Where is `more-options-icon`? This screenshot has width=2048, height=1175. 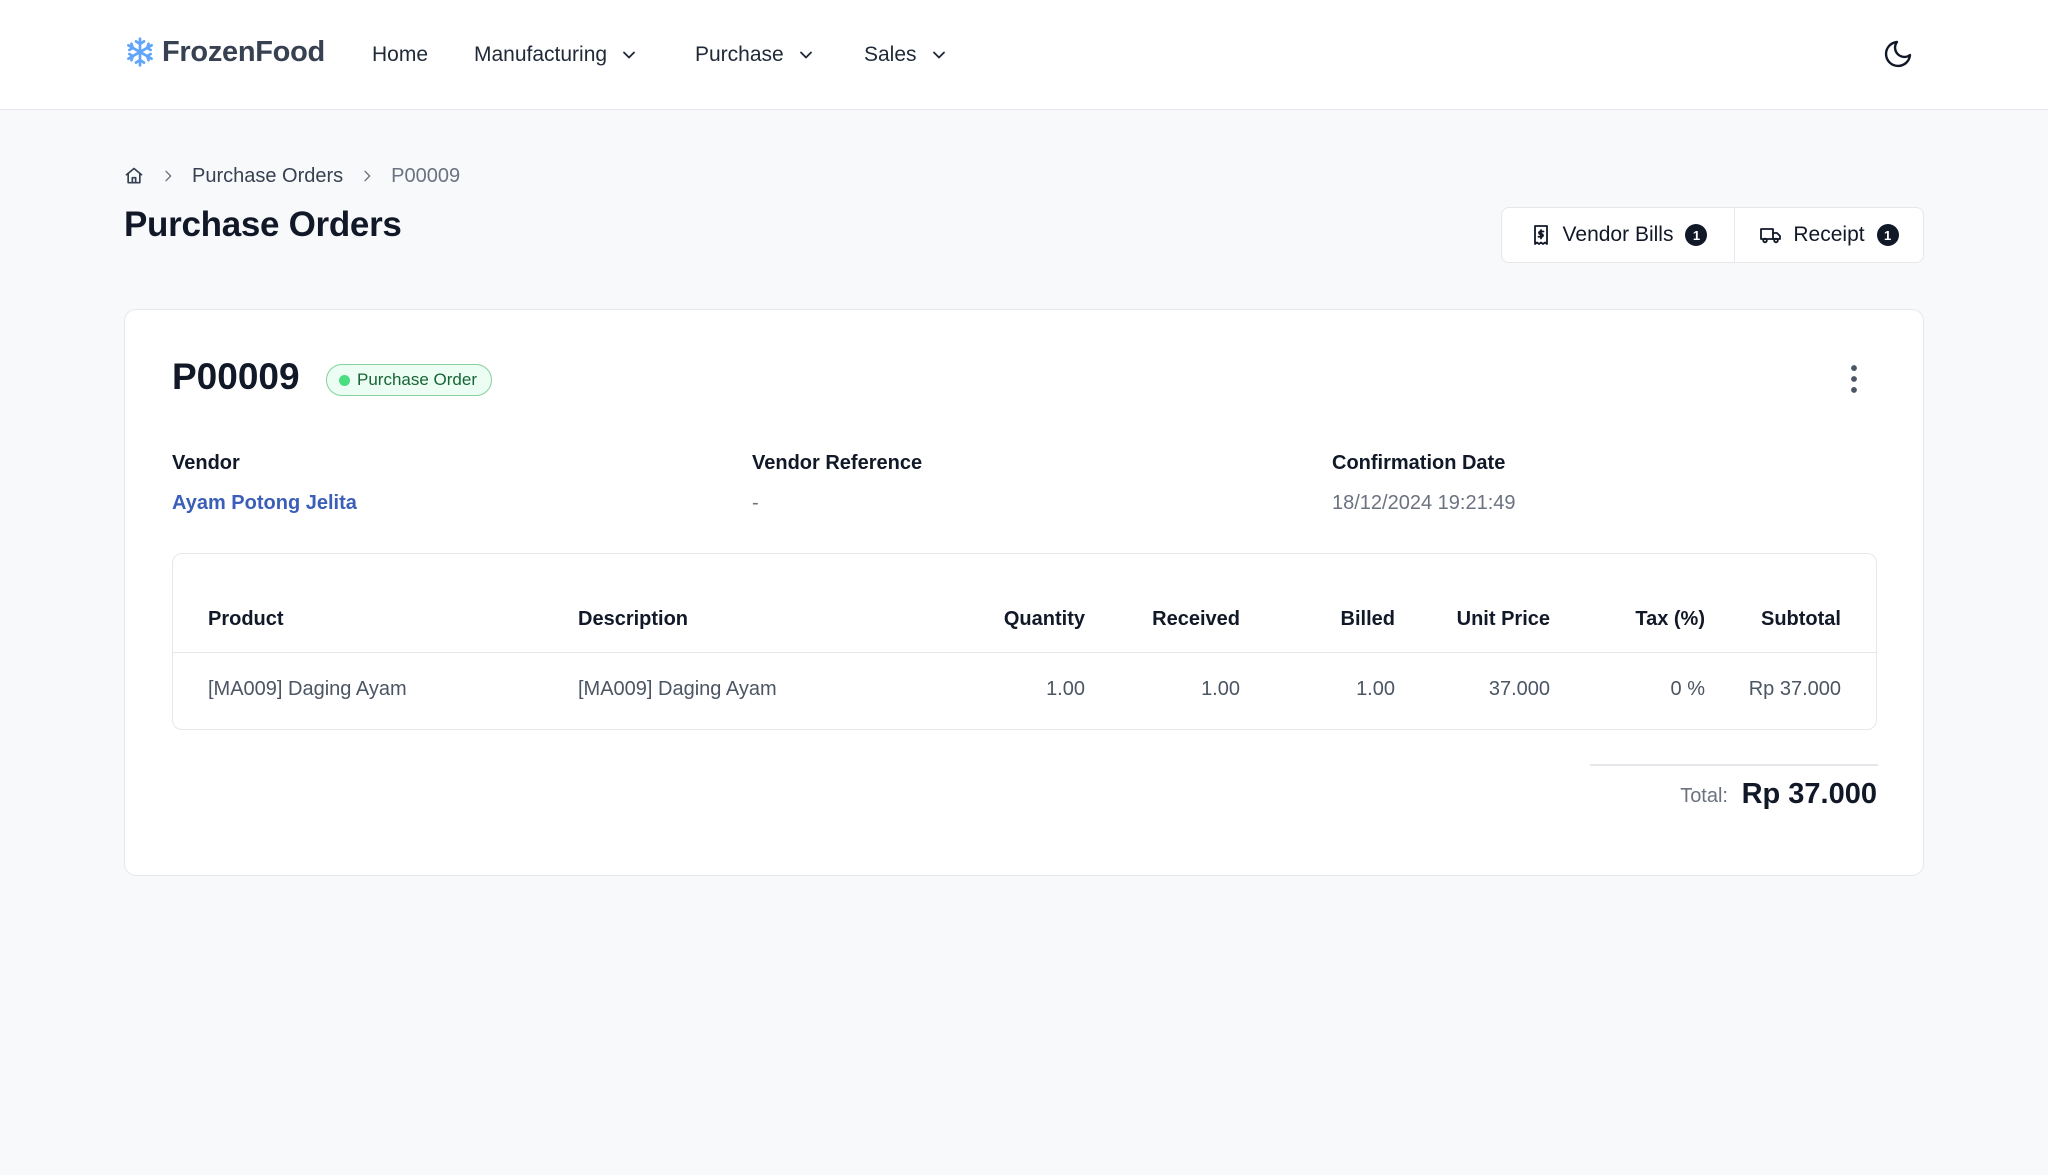
more-options-icon is located at coordinates (1854, 379).